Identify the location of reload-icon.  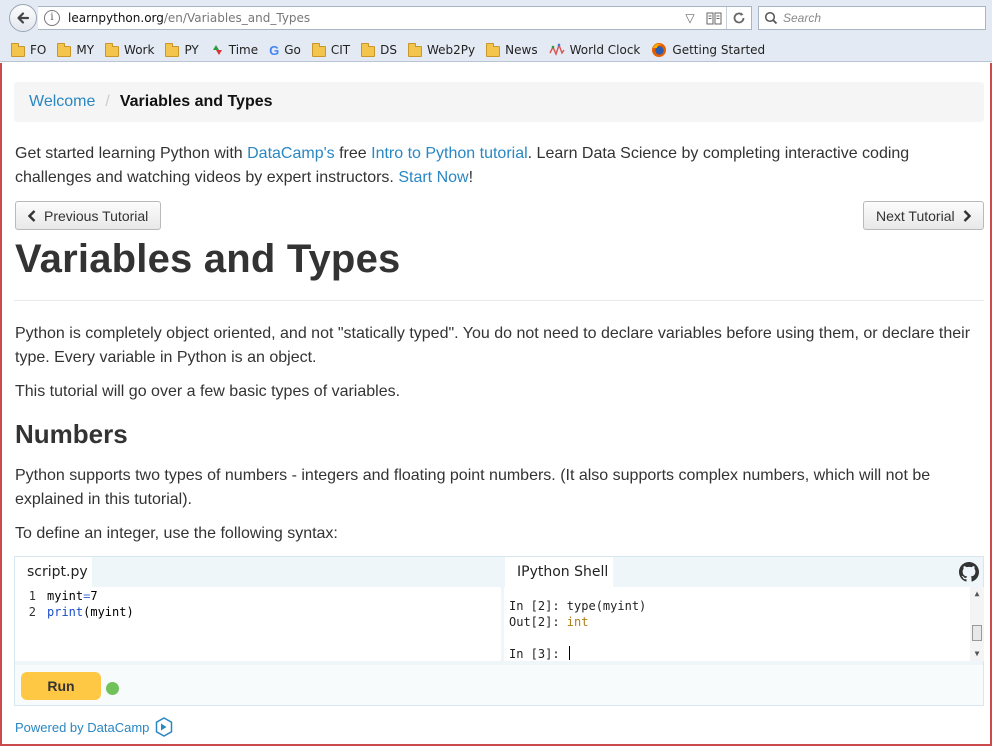
(739, 18).